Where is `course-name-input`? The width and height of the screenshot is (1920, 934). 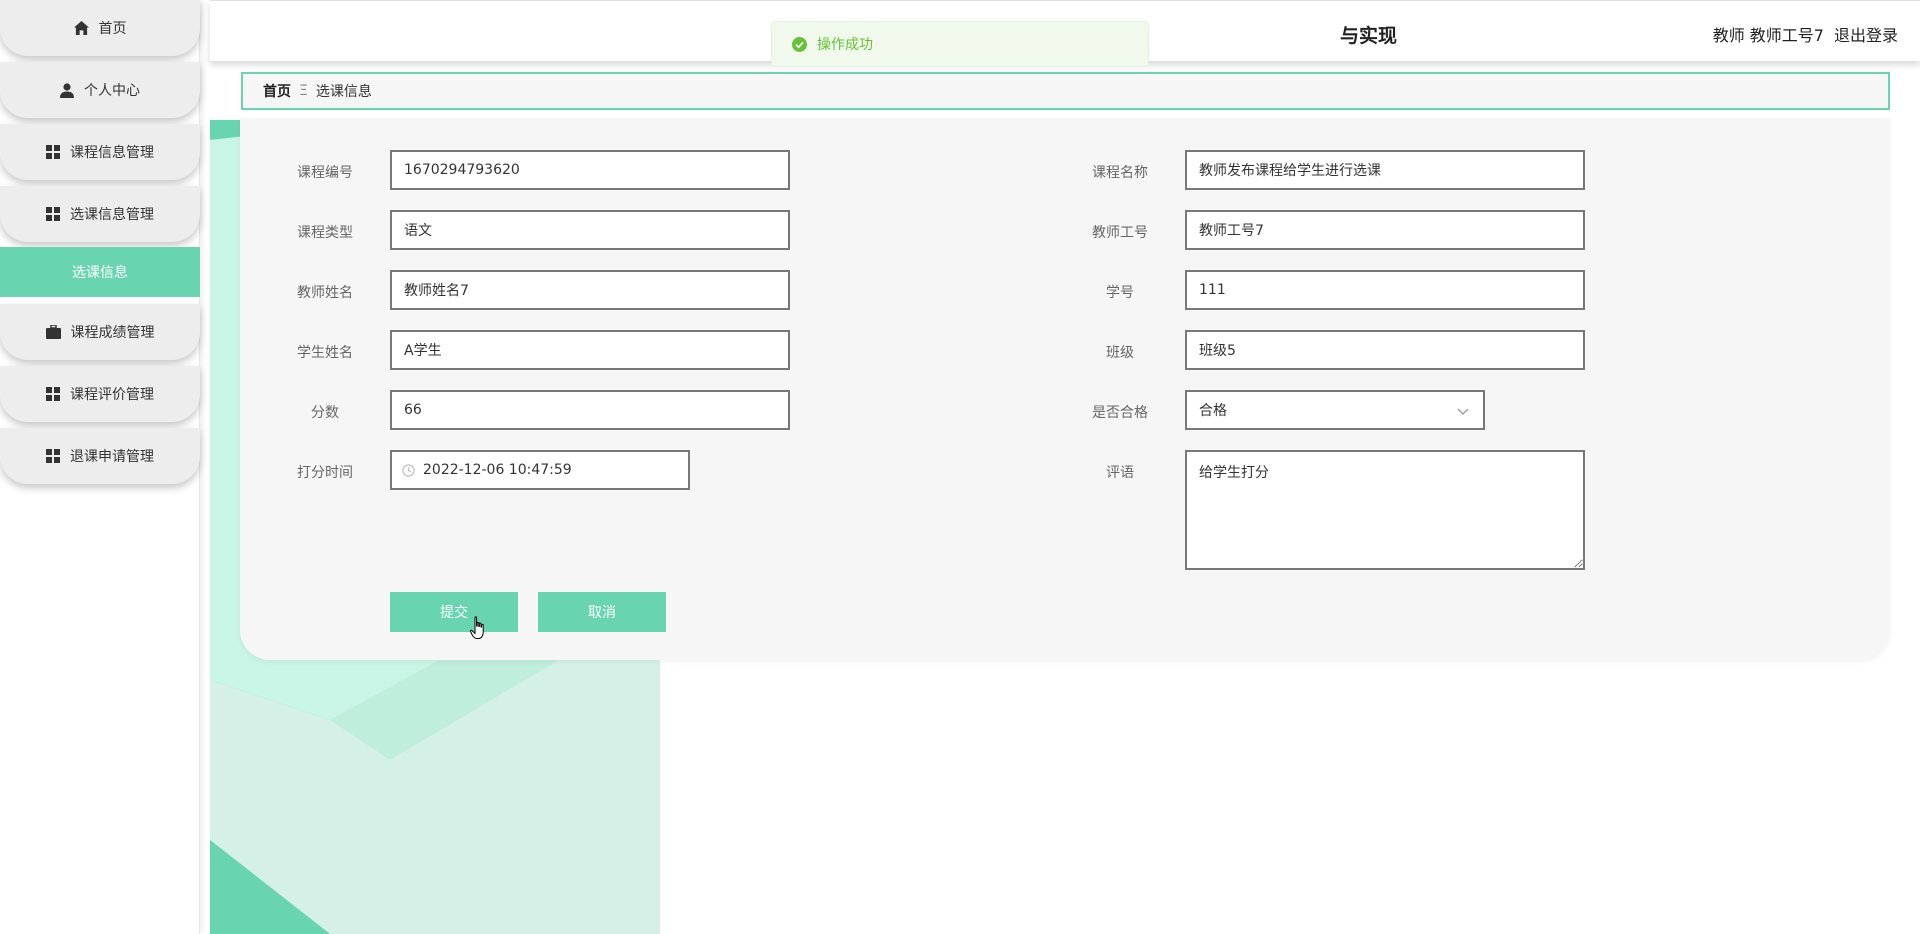 course-name-input is located at coordinates (1385, 170).